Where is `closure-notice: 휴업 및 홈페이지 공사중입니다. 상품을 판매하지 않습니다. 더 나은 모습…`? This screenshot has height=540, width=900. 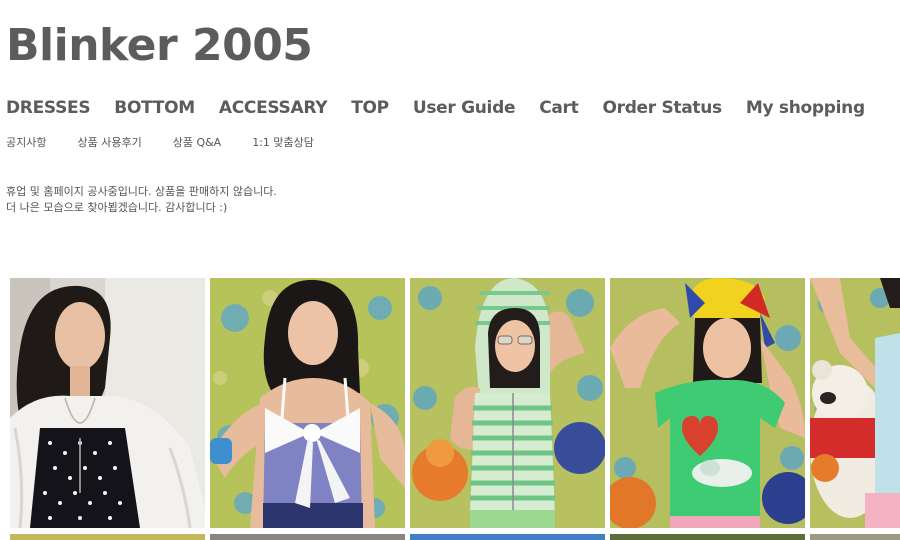 closure-notice: 휴업 및 홈페이지 공사중입니다. 상품을 판매하지 않습니다. 더 나은 모습… is located at coordinates (141, 200).